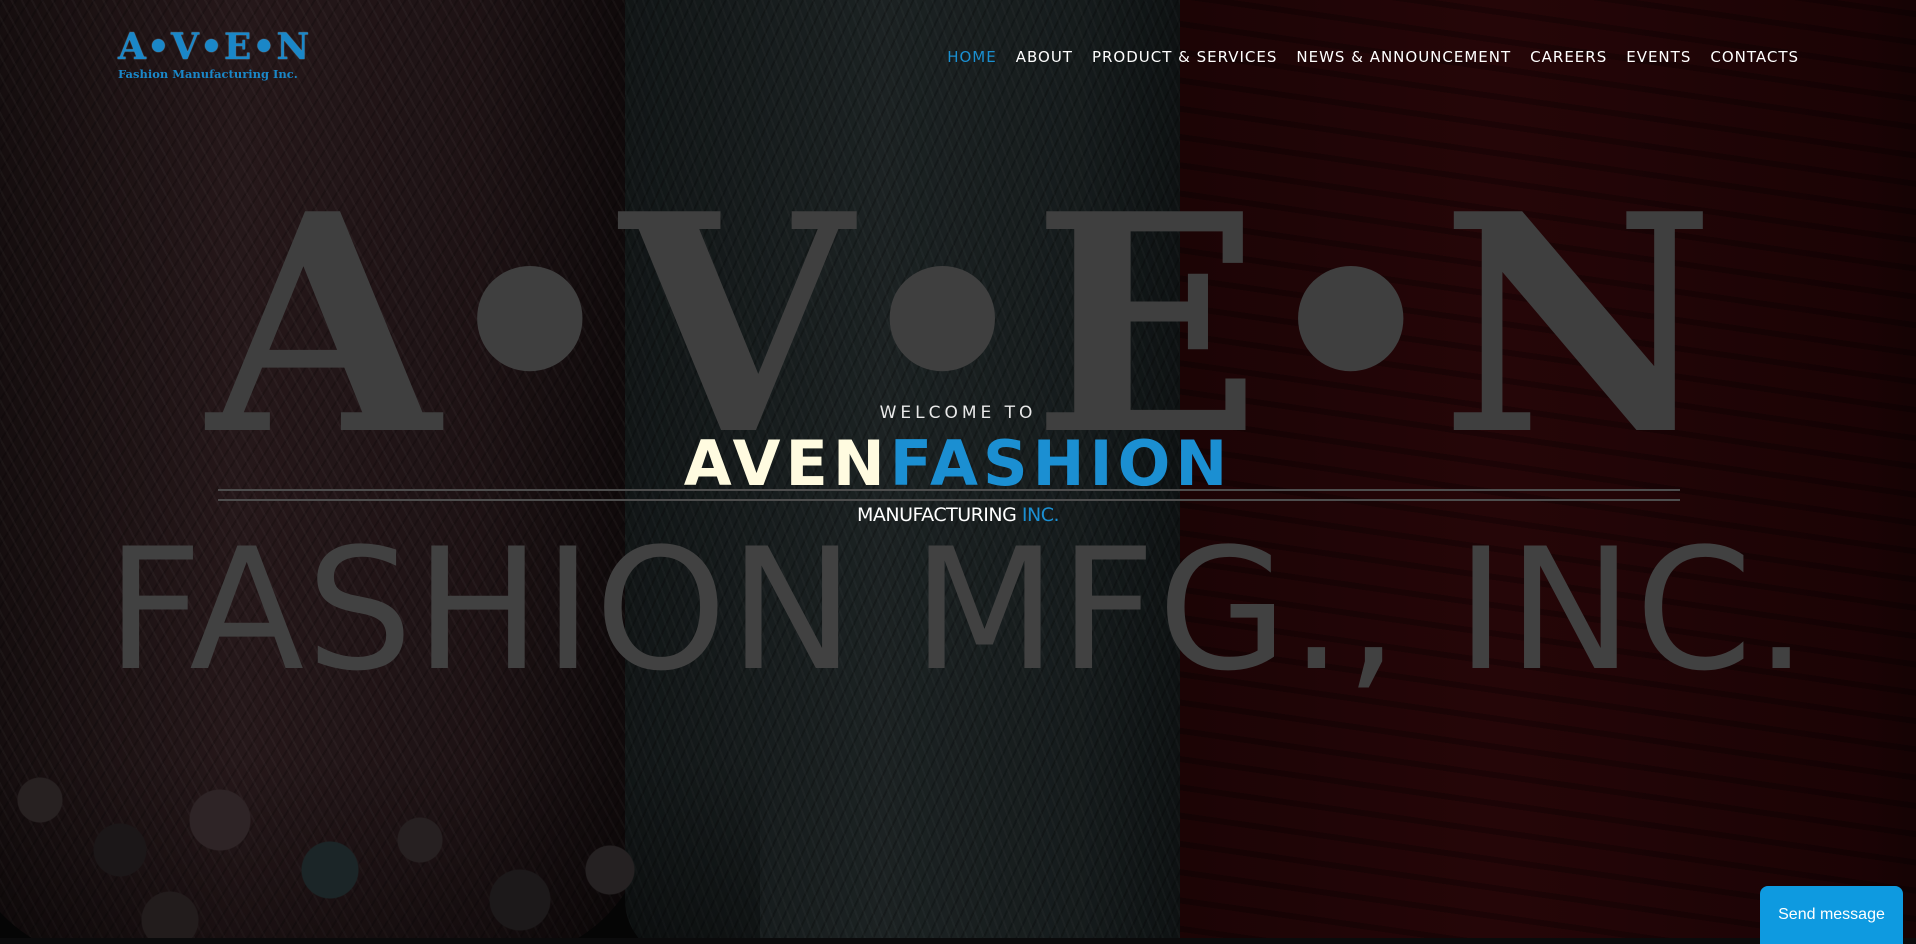 Image resolution: width=1916 pixels, height=944 pixels. I want to click on site-logo: A•V•E•N Fashion Manufacturing Inc., so click(214, 54).